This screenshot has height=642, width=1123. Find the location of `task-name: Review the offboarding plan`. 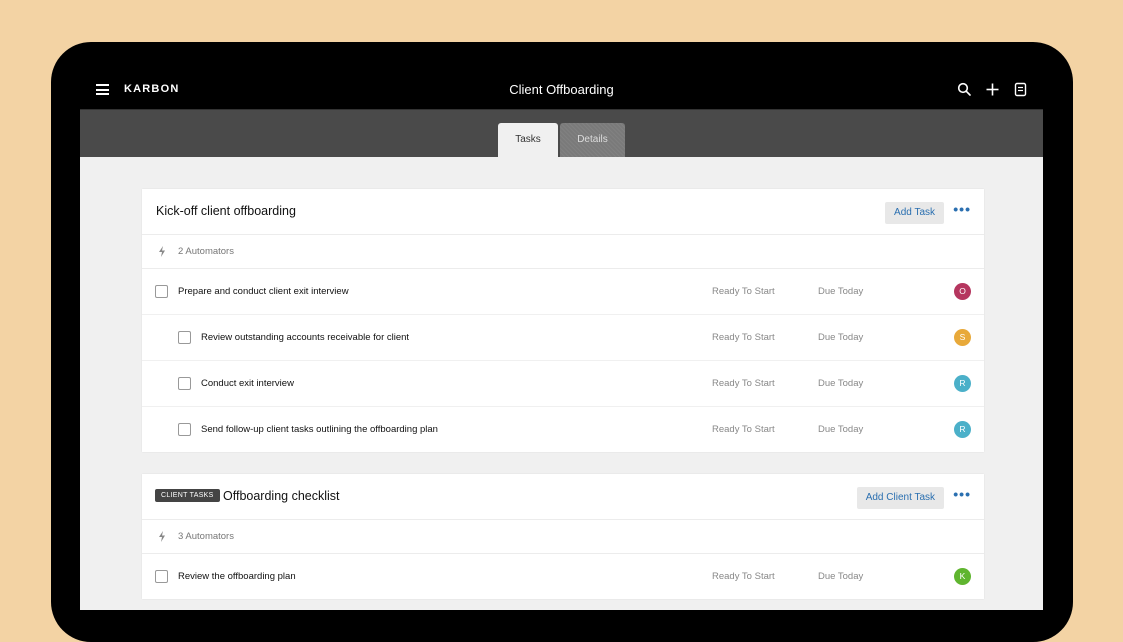

task-name: Review the offboarding plan is located at coordinates (237, 576).